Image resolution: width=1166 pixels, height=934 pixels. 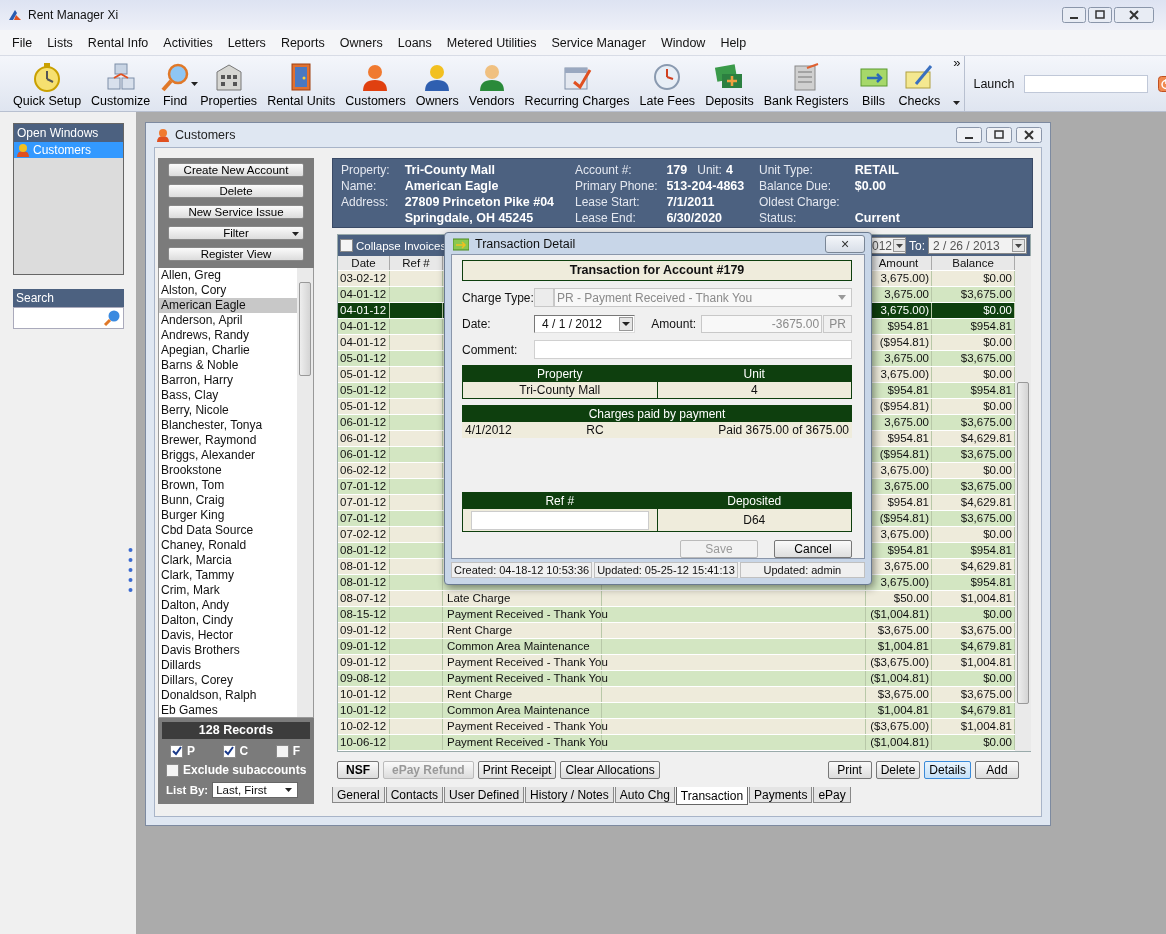 What do you see at coordinates (560, 374) in the screenshot?
I see `column-header: Property` at bounding box center [560, 374].